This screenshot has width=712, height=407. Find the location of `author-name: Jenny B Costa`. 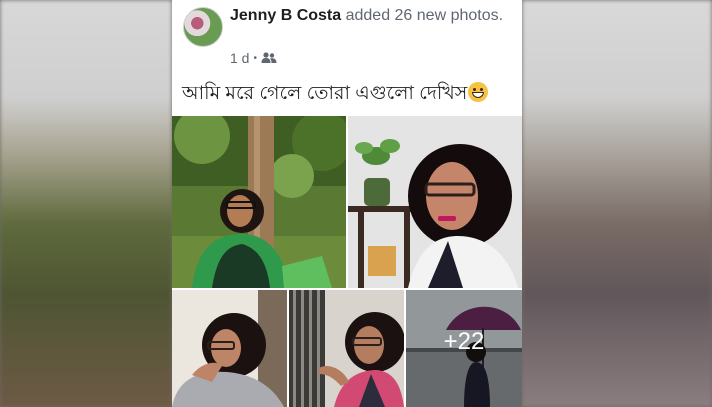

author-name: Jenny B Costa is located at coordinates (285, 15).